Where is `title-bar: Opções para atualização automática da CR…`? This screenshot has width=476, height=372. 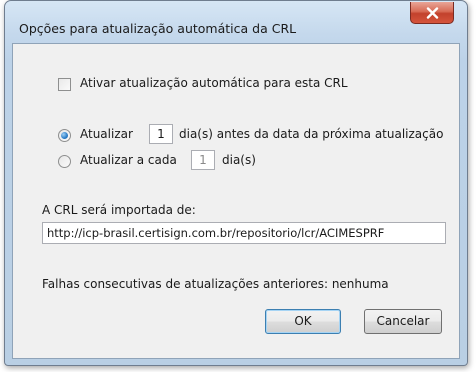
title-bar: Opções para atualização automática da CR… is located at coordinates (236, 22).